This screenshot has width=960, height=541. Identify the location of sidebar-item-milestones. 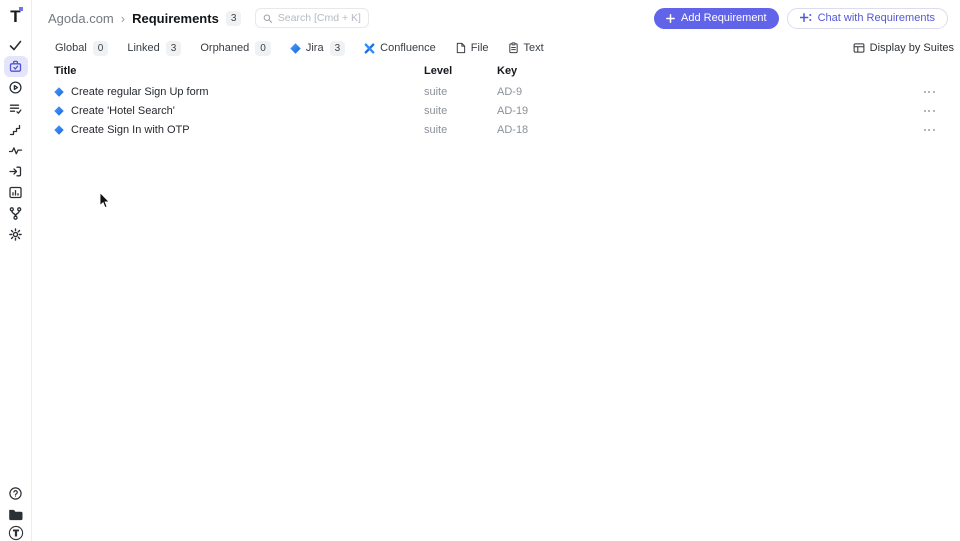
(16, 129).